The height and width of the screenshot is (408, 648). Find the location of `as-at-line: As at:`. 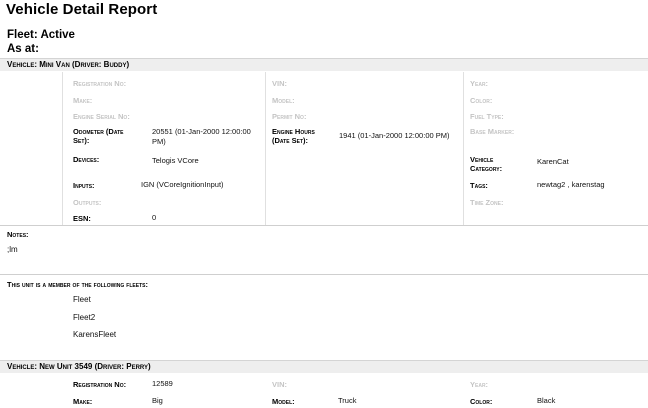

as-at-line: As at: is located at coordinates (23, 49).